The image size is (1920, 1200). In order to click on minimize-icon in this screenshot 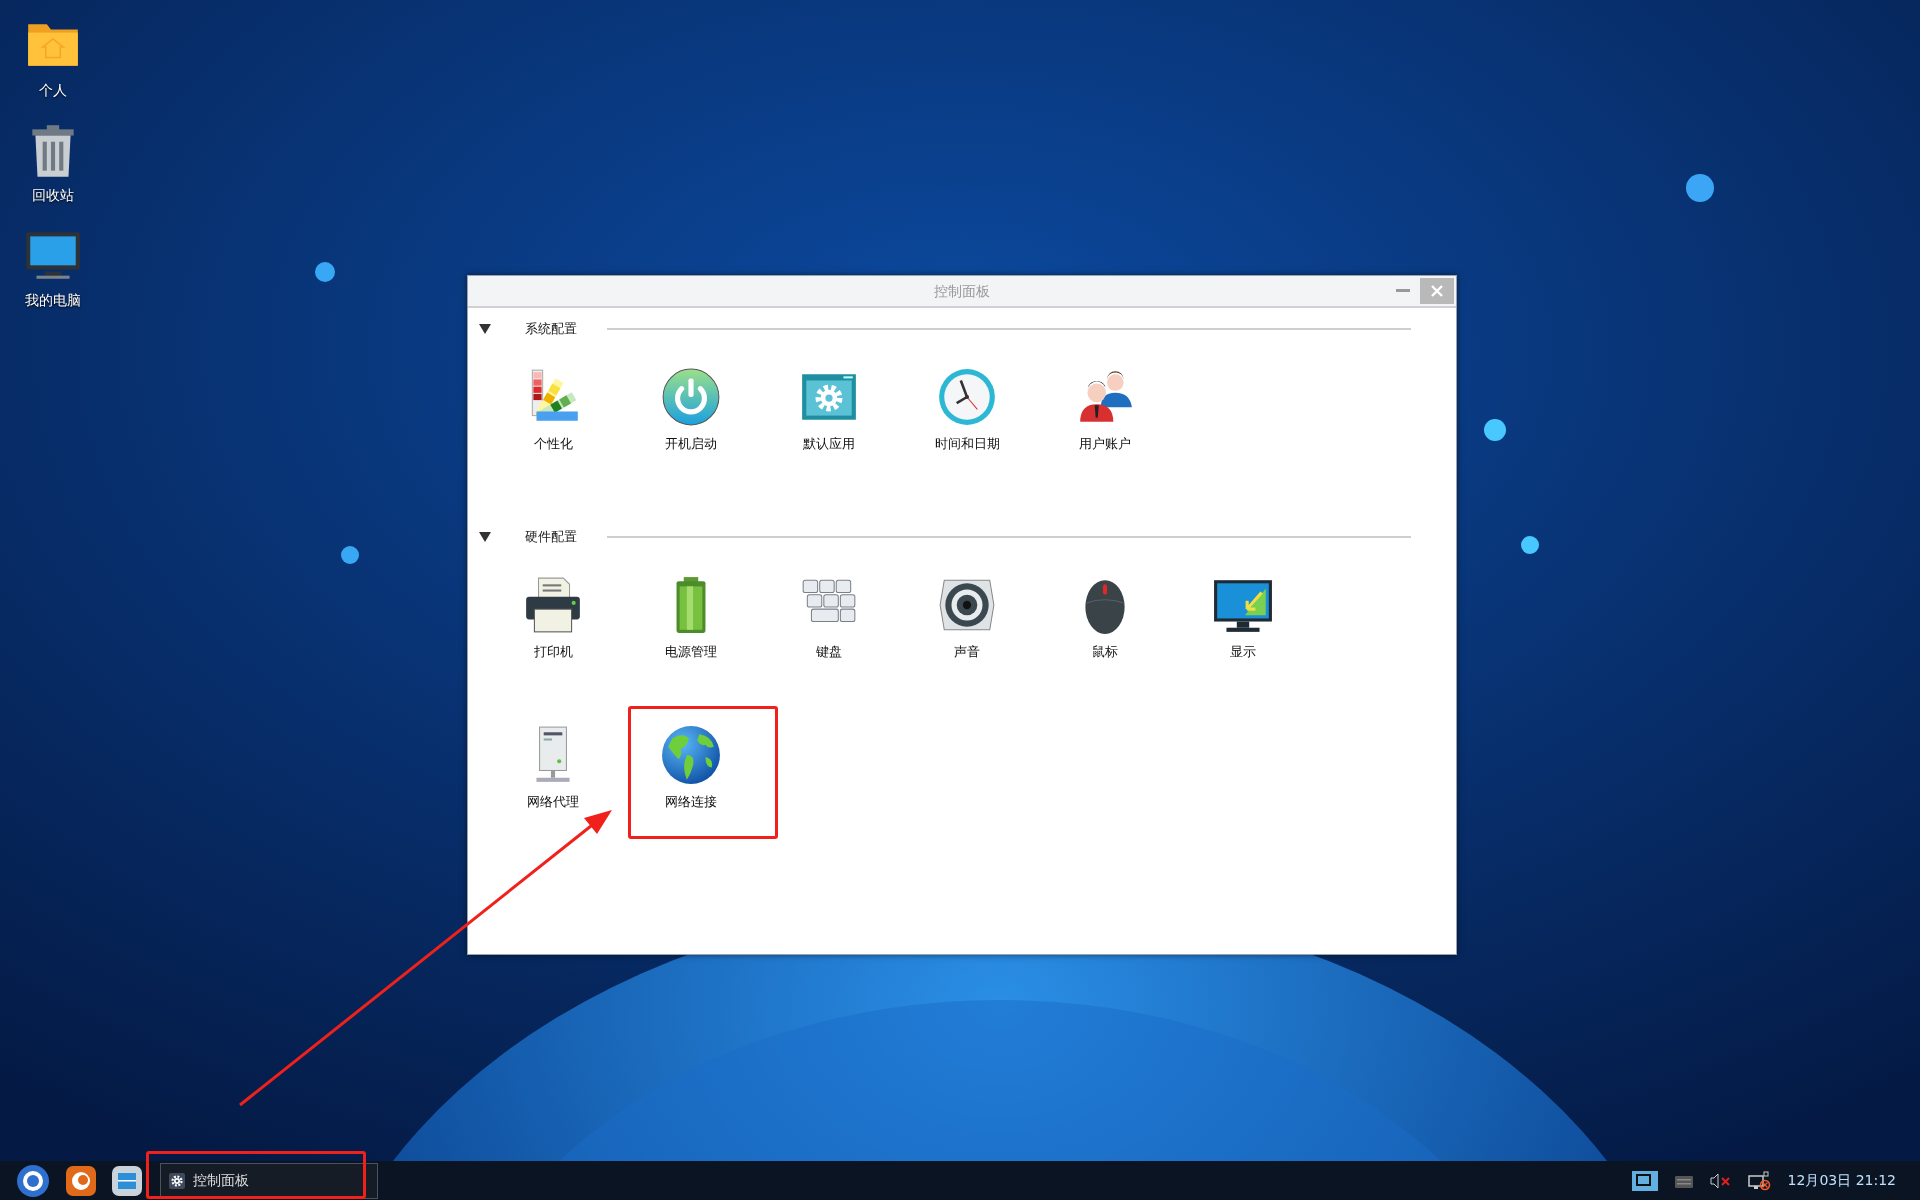, I will do `click(1403, 291)`.